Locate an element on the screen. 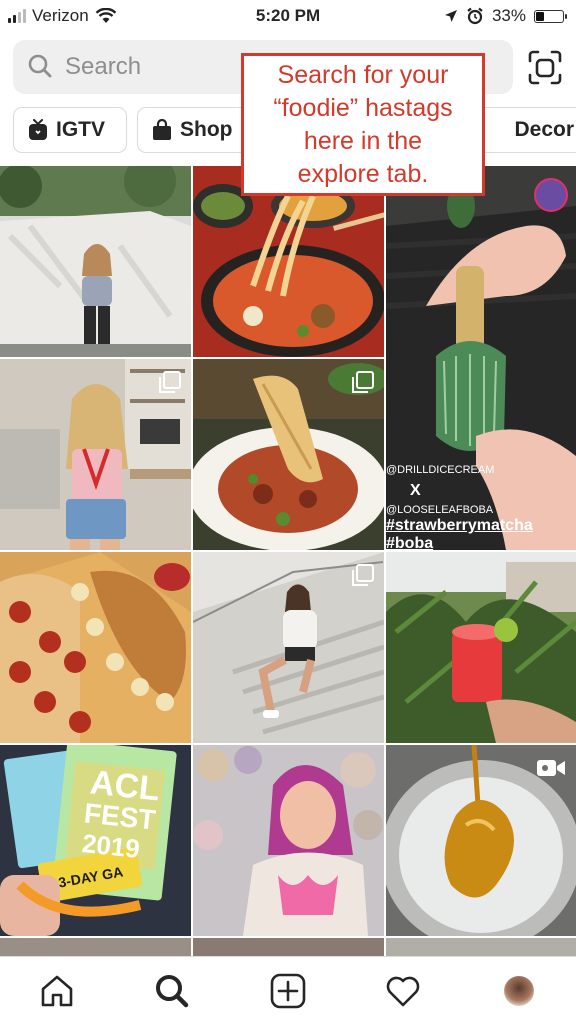  chip-label: Decor is located at coordinates (544, 129).